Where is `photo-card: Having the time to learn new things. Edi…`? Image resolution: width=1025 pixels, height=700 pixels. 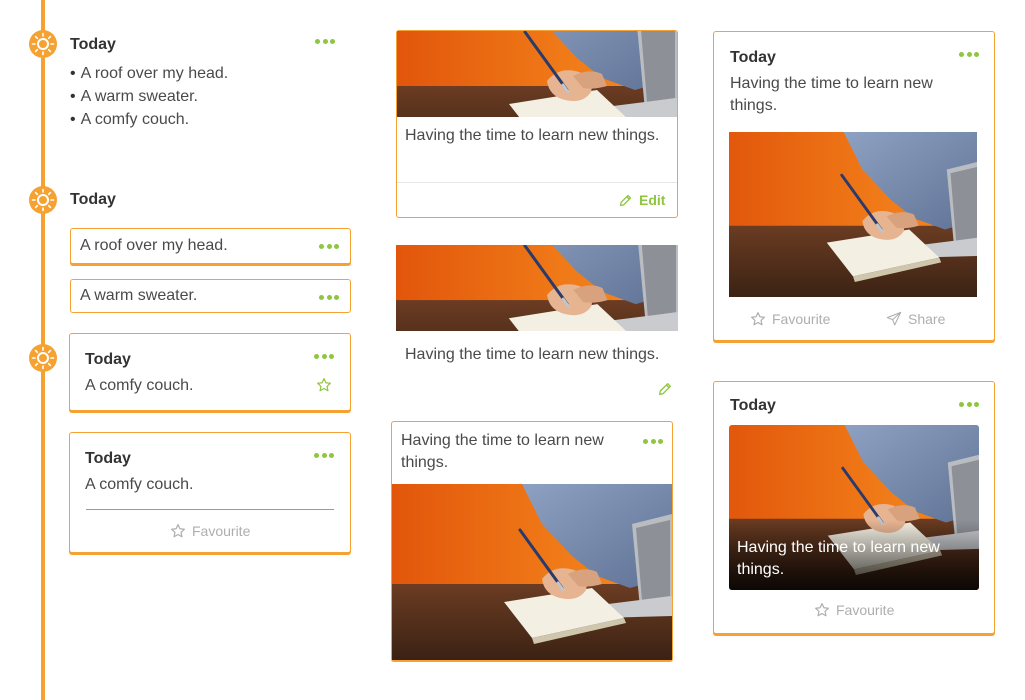 photo-card: Having the time to learn new things. Edi… is located at coordinates (537, 124).